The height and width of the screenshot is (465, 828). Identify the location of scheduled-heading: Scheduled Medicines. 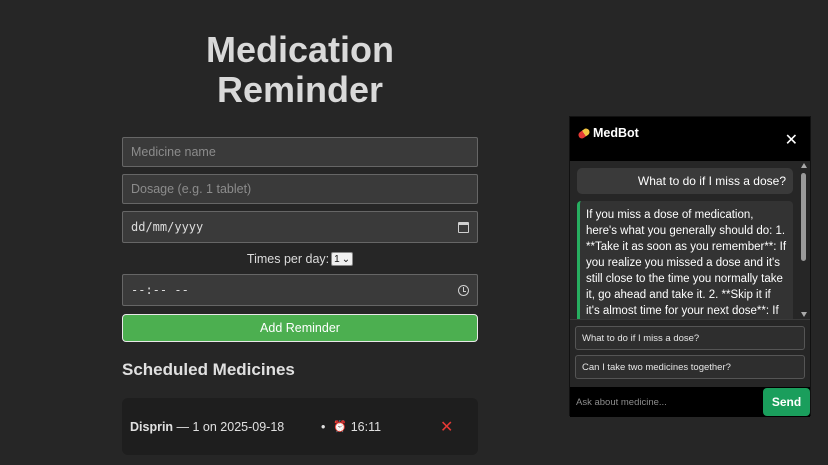
(208, 369).